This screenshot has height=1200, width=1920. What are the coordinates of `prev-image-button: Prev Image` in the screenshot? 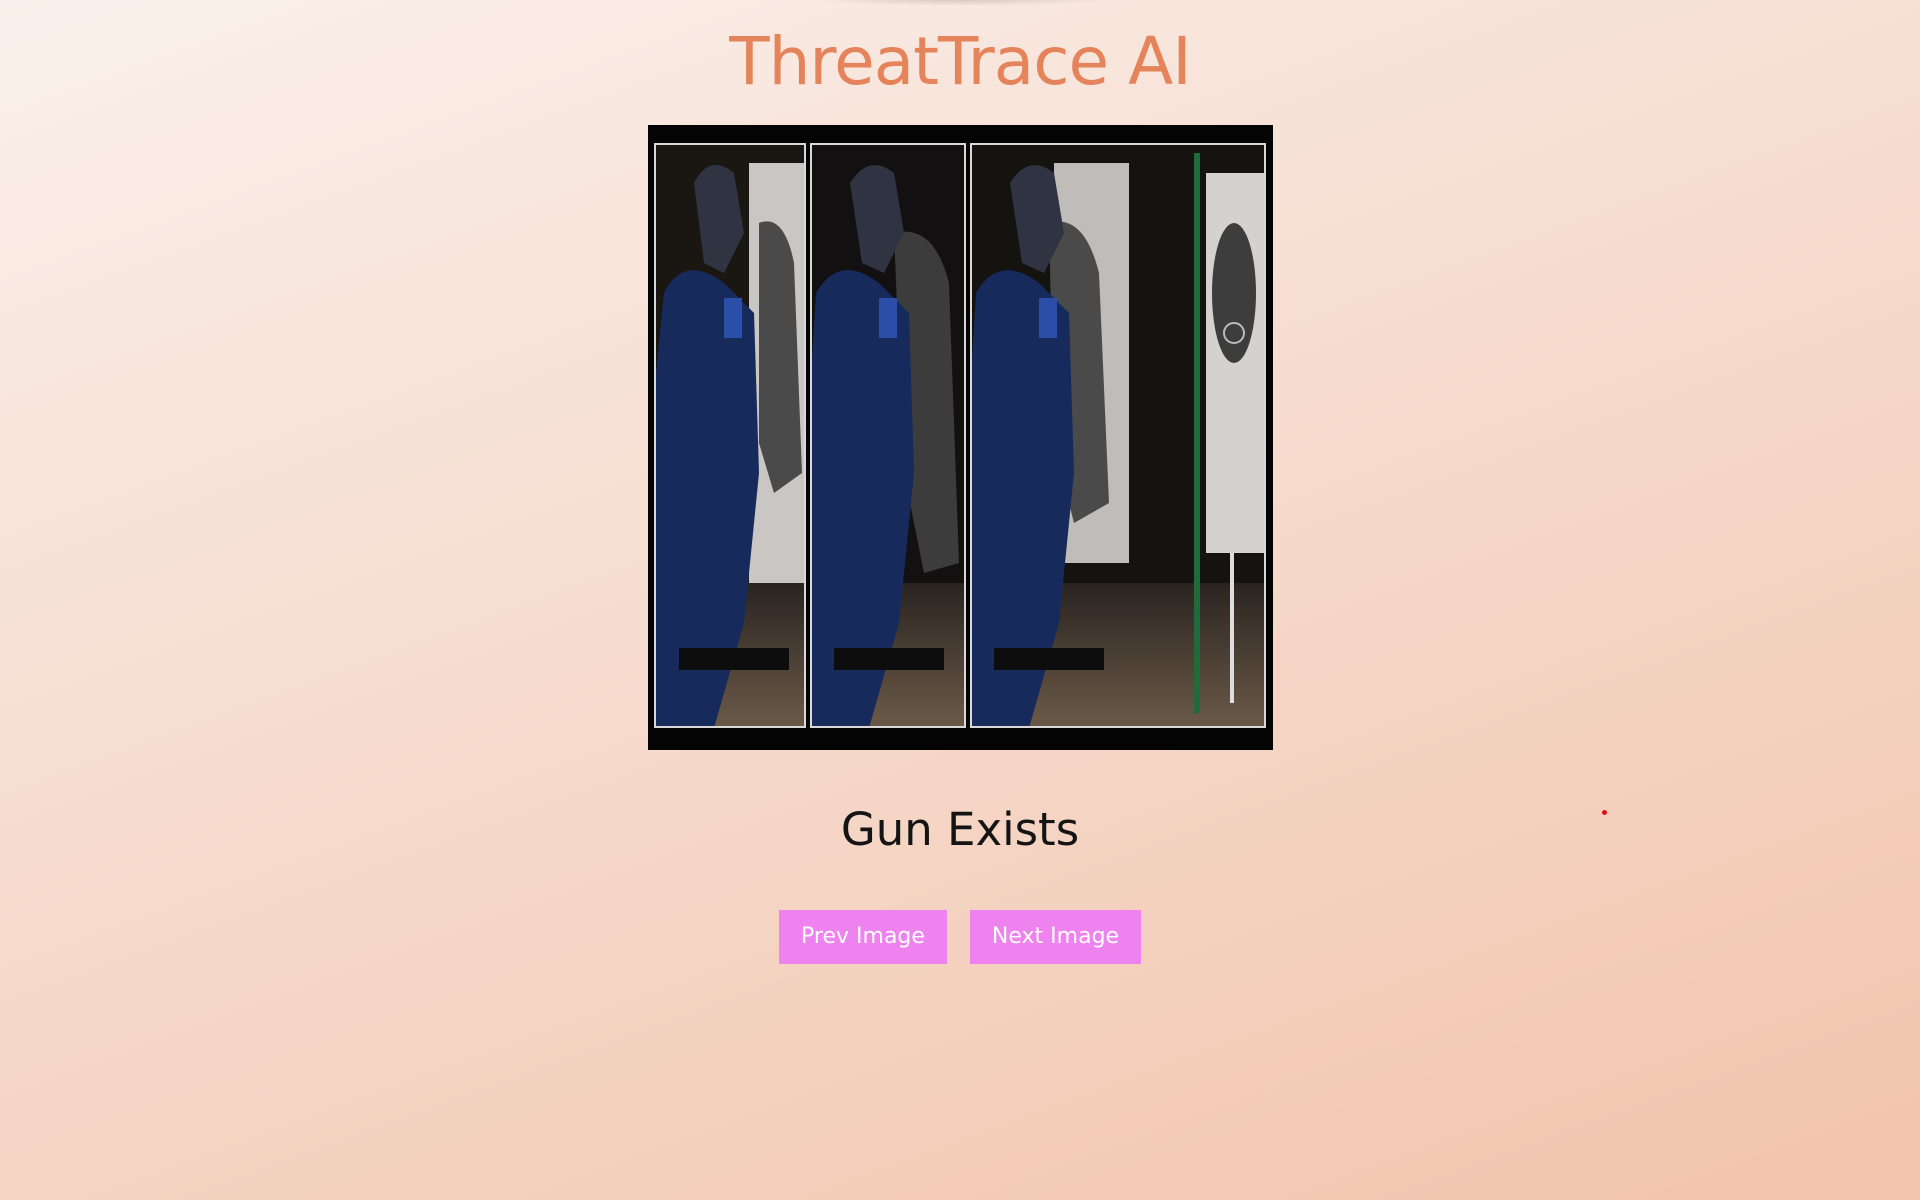 It's located at (863, 937).